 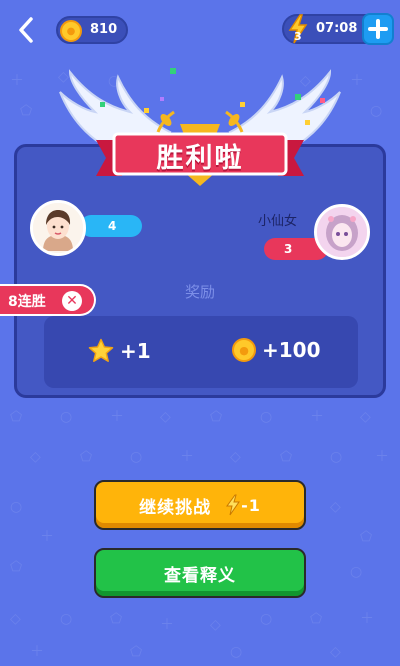 I want to click on player-left-avatar, so click(x=58, y=228).